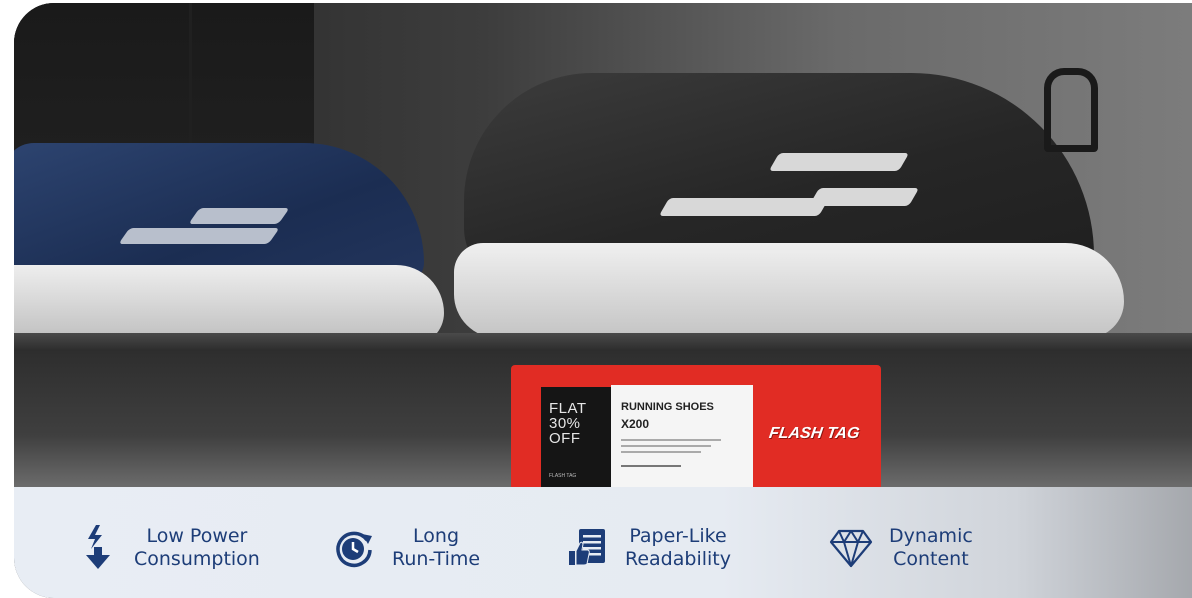 This screenshot has height=598, width=1192. I want to click on tag-offer-panel: FLAT 30% OFF FLASH TAG, so click(576, 437).